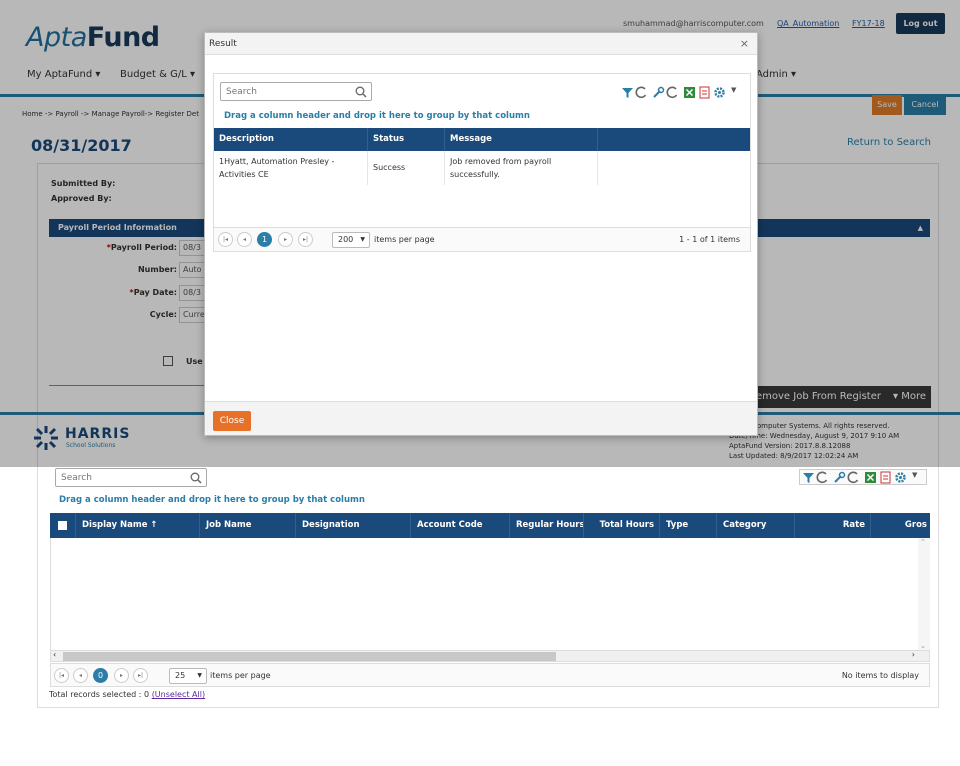 The width and height of the screenshot is (960, 766). Describe the element at coordinates (622, 525) in the screenshot. I see `col-total-hours: Total Hours` at that location.